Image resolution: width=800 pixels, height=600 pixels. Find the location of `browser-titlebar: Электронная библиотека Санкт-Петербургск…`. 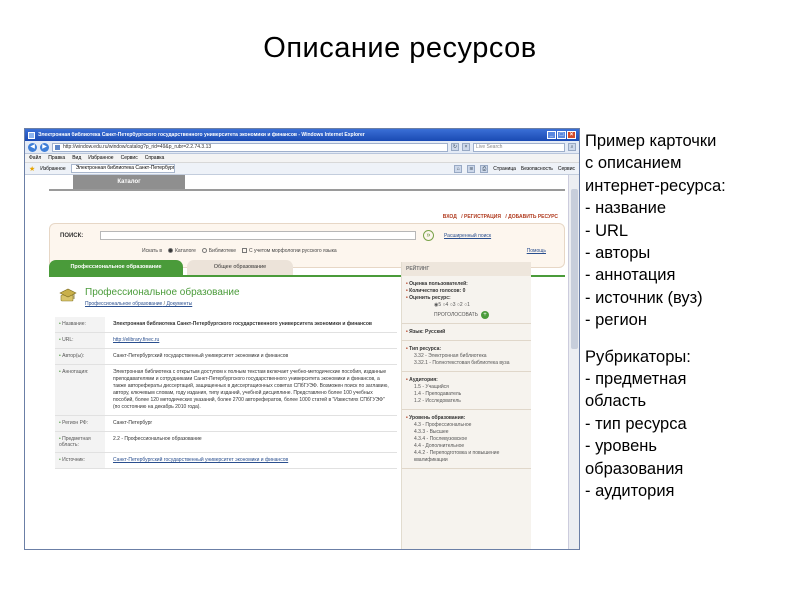

browser-titlebar: Электронная библиотека Санкт-Петербургск… is located at coordinates (302, 135).